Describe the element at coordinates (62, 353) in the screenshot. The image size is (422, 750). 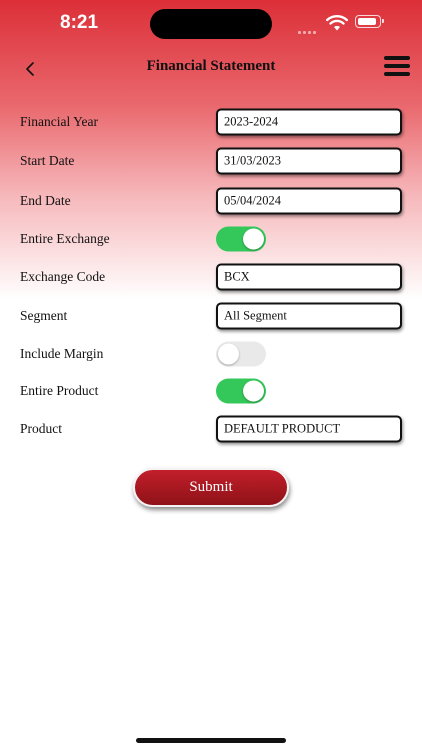
I see `include-margin-label: Include Margin` at that location.